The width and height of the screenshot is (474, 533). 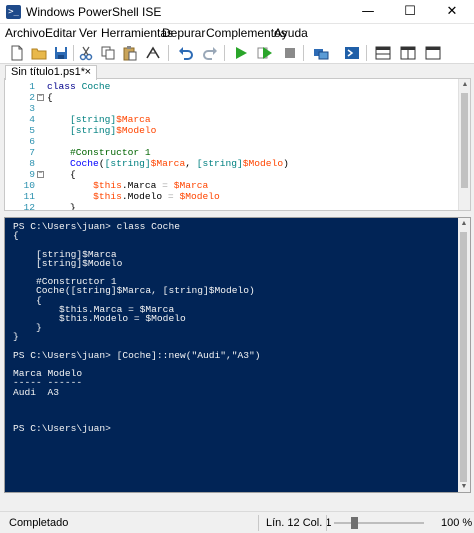 I want to click on script-tab-bar: Sin título1.ps1* ×, so click(x=237, y=72).